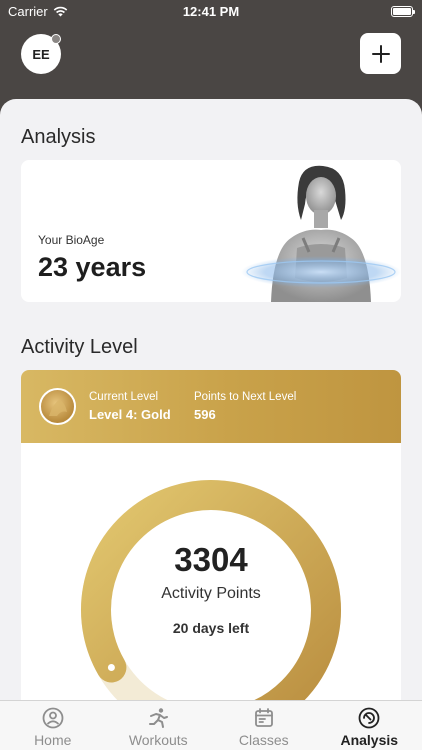  Describe the element at coordinates (71, 240) in the screenshot. I see `bioage-label: Your BioAge` at that location.